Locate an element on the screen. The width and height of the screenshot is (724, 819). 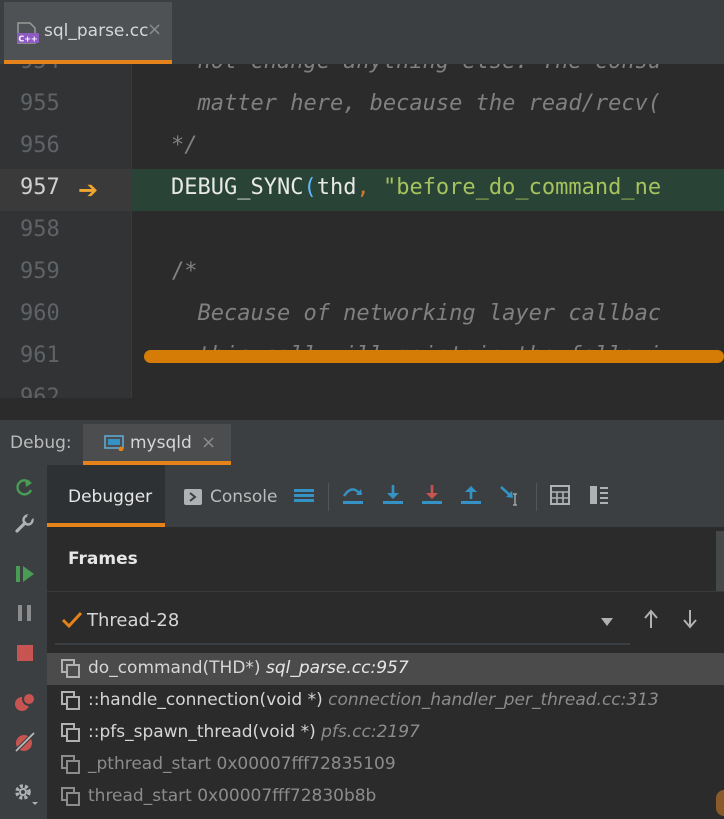
wrench-icon is located at coordinates (24, 524).